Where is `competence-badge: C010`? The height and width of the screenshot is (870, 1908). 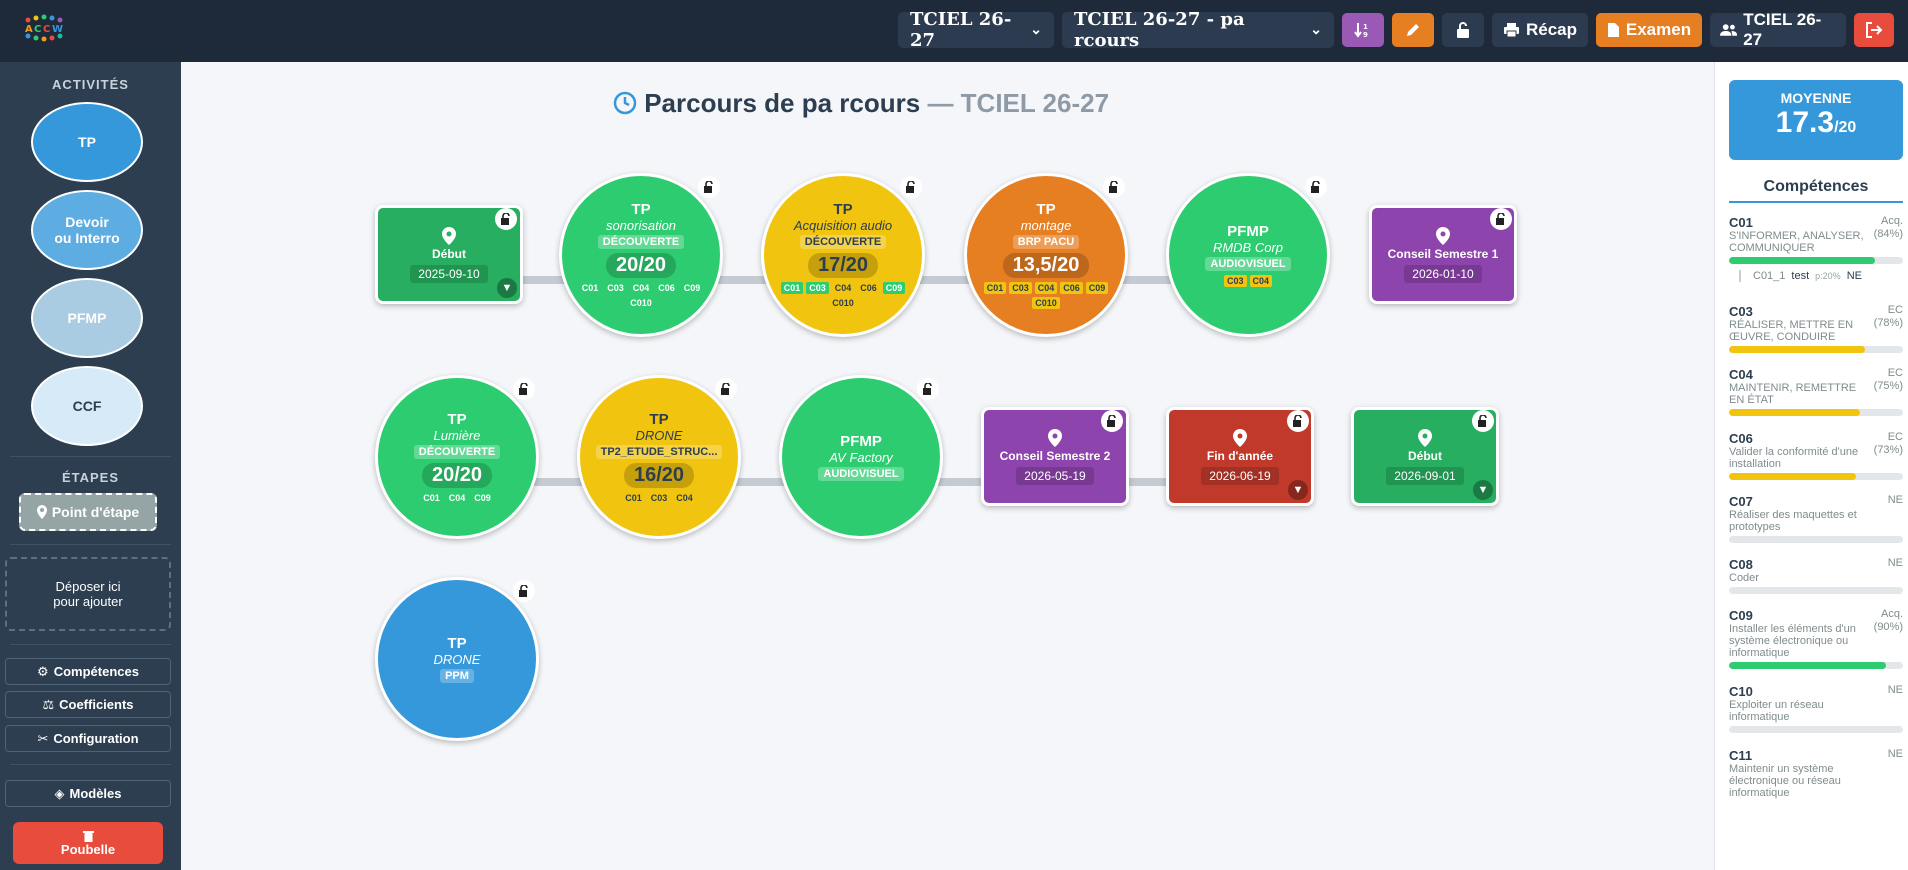 competence-badge: C010 is located at coordinates (1046, 303).